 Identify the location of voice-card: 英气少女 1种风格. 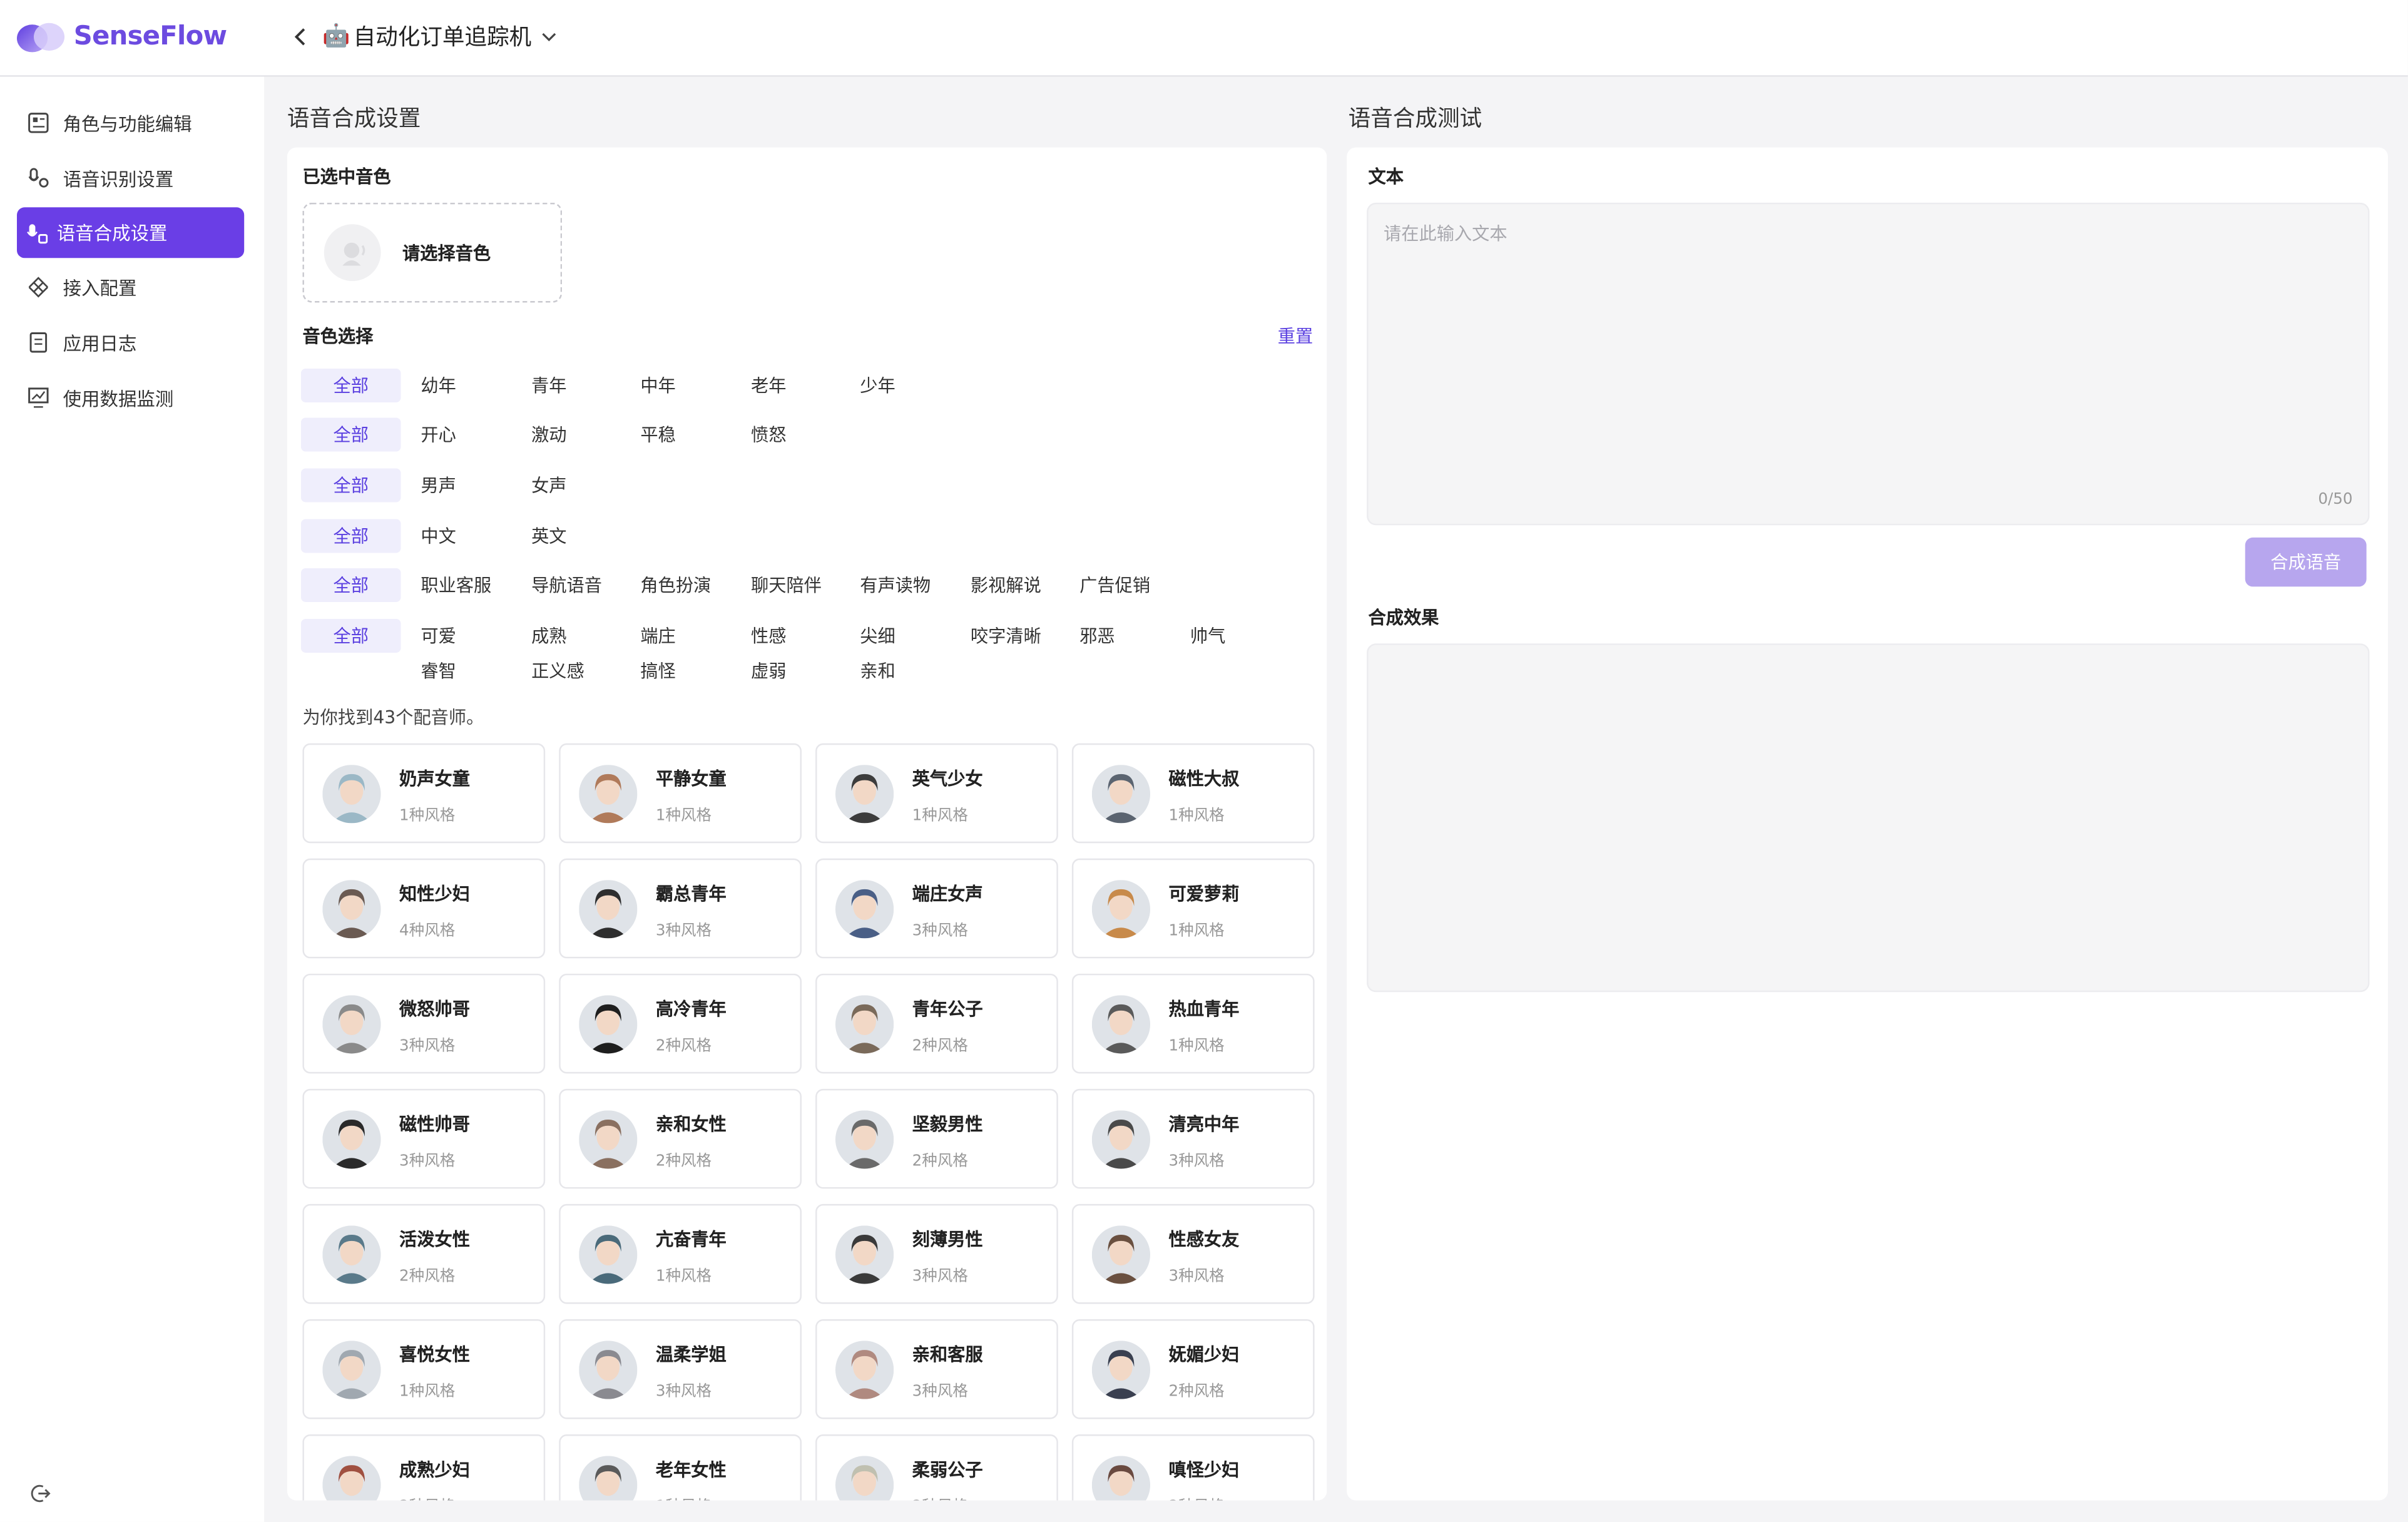
(936, 793).